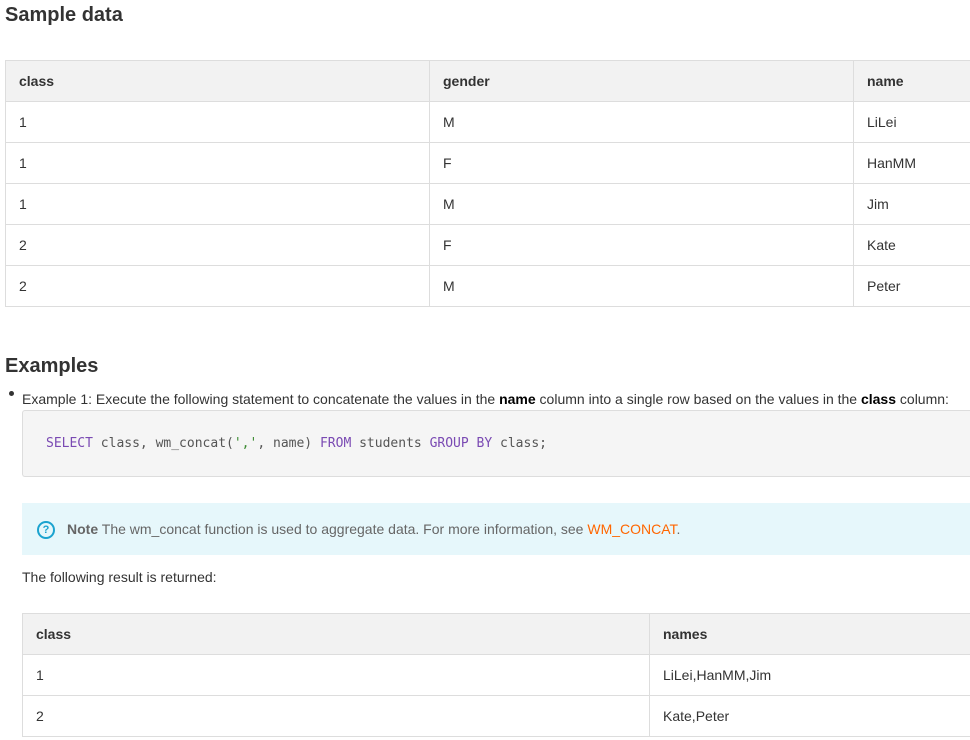 The image size is (970, 740). What do you see at coordinates (911, 204) in the screenshot?
I see `cell-name: Jim` at bounding box center [911, 204].